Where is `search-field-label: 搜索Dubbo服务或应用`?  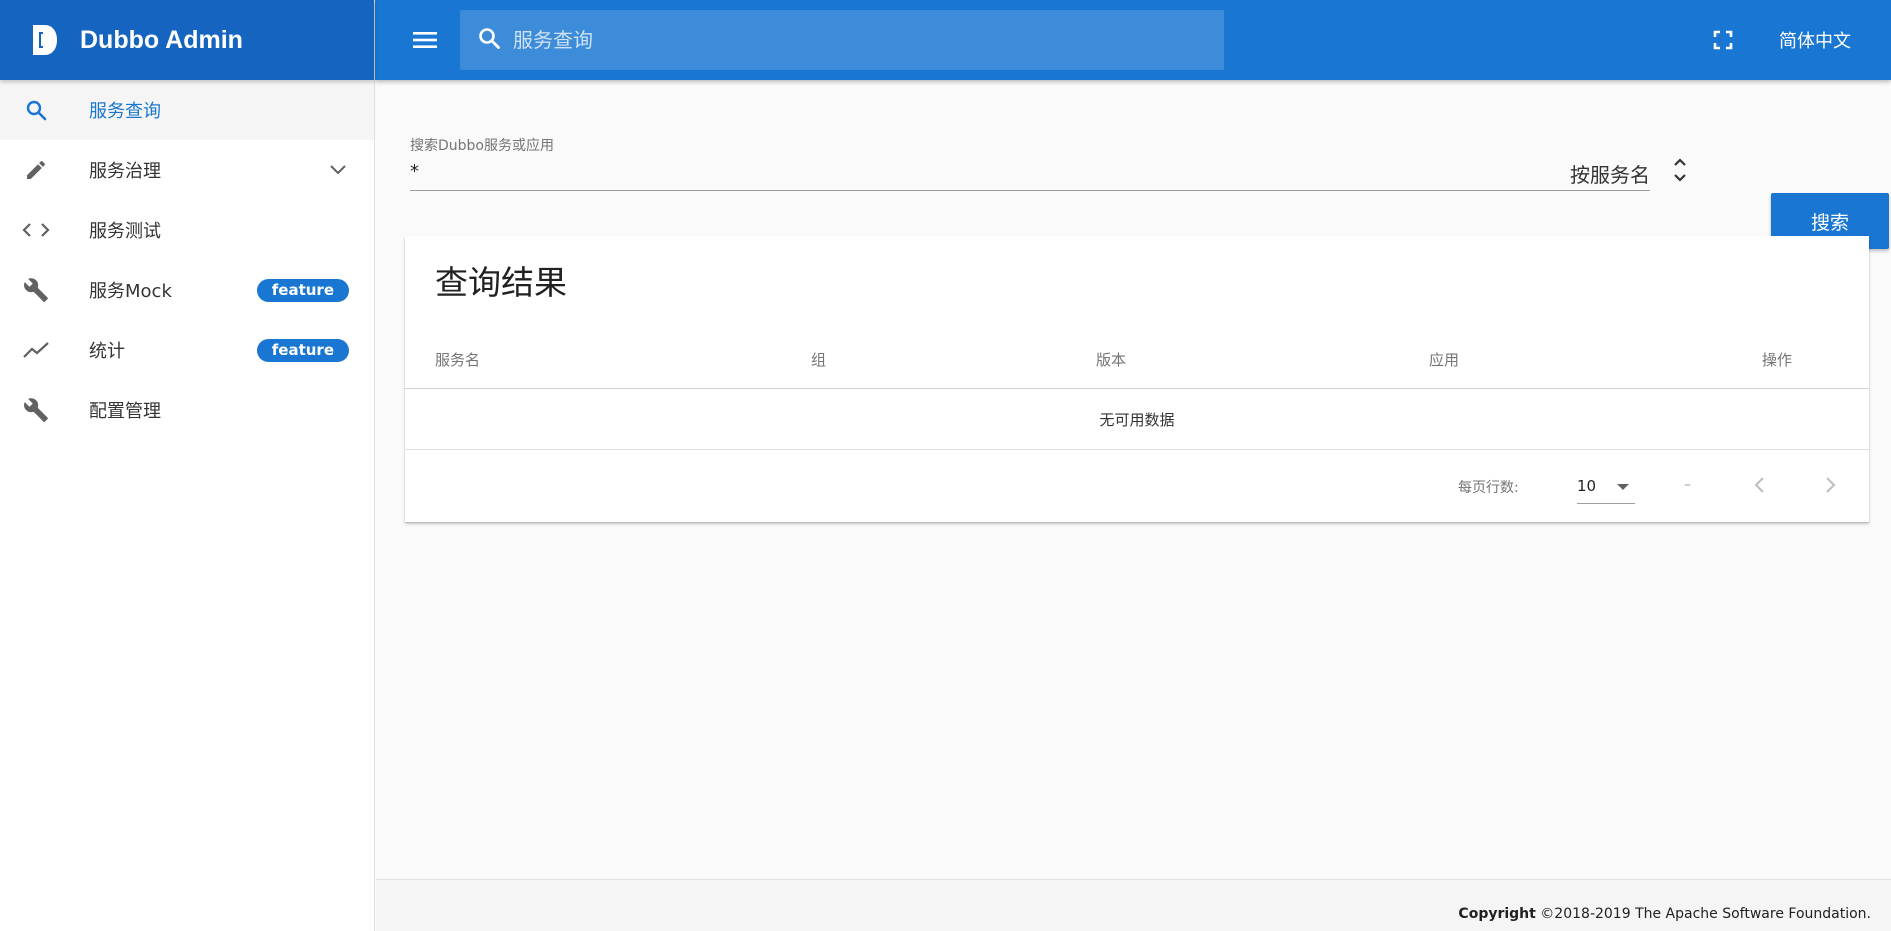 search-field-label: 搜索Dubbo服务或应用 is located at coordinates (482, 146).